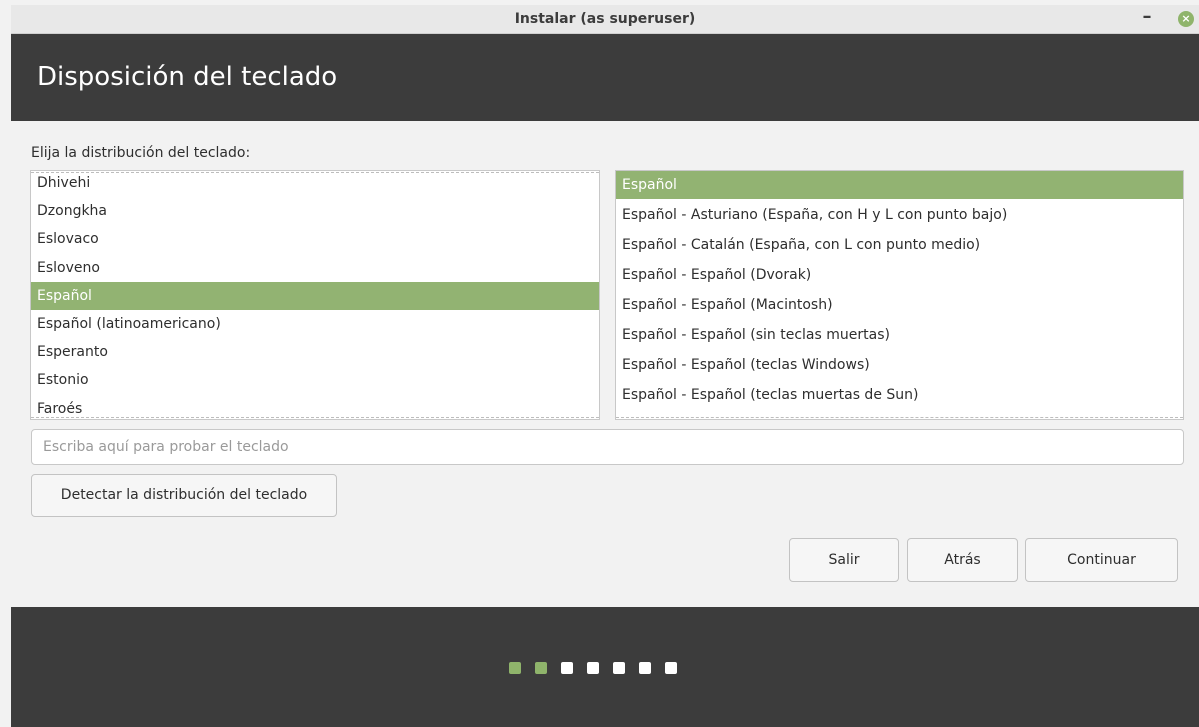 The width and height of the screenshot is (1199, 727). What do you see at coordinates (5, 363) in the screenshot?
I see `window-edge` at bounding box center [5, 363].